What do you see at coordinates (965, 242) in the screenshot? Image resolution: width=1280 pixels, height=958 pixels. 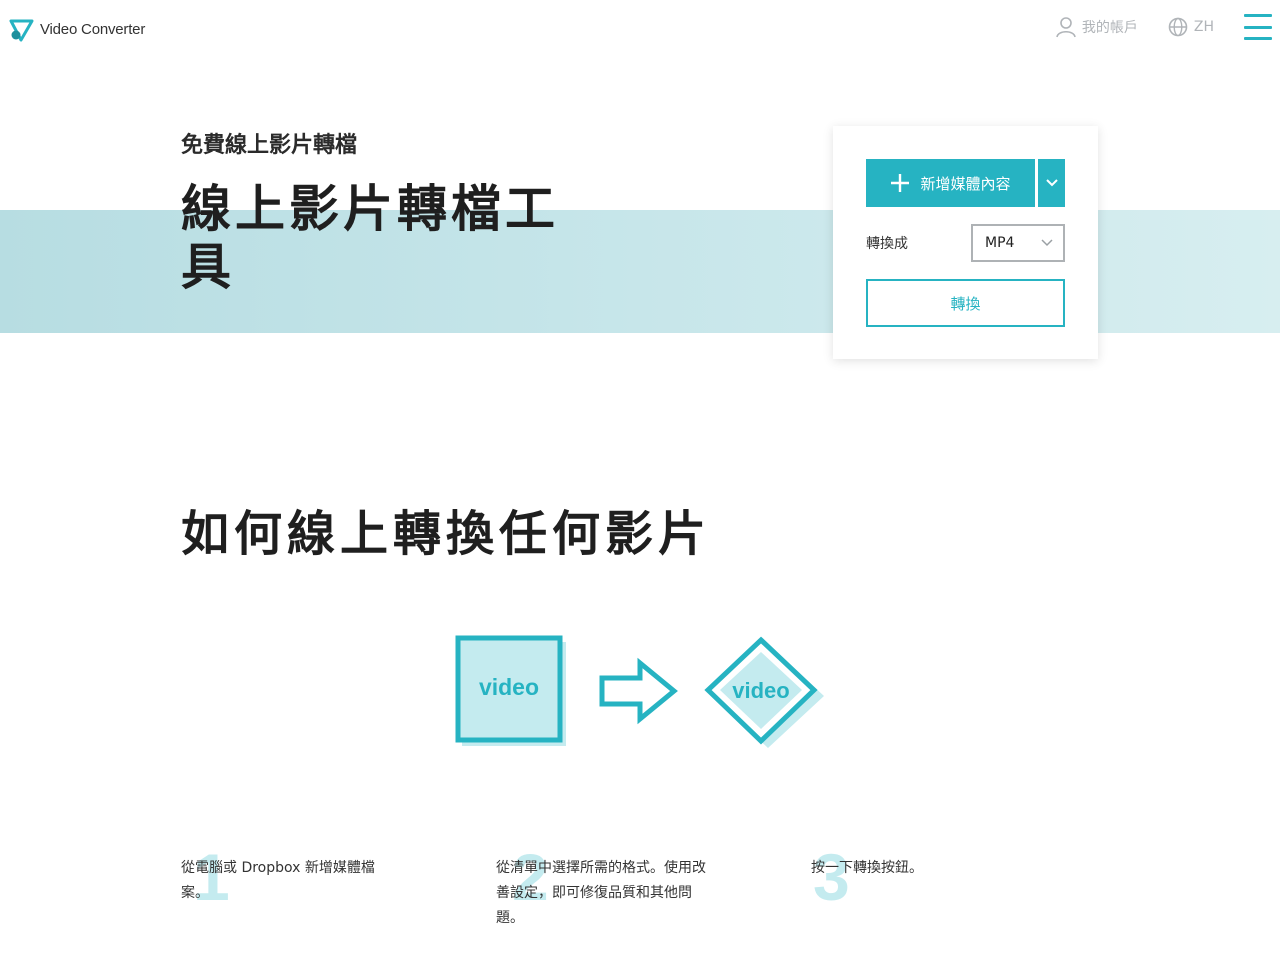 I see `converter-card: 新增媒體內容 轉換成 MP4 轉換` at bounding box center [965, 242].